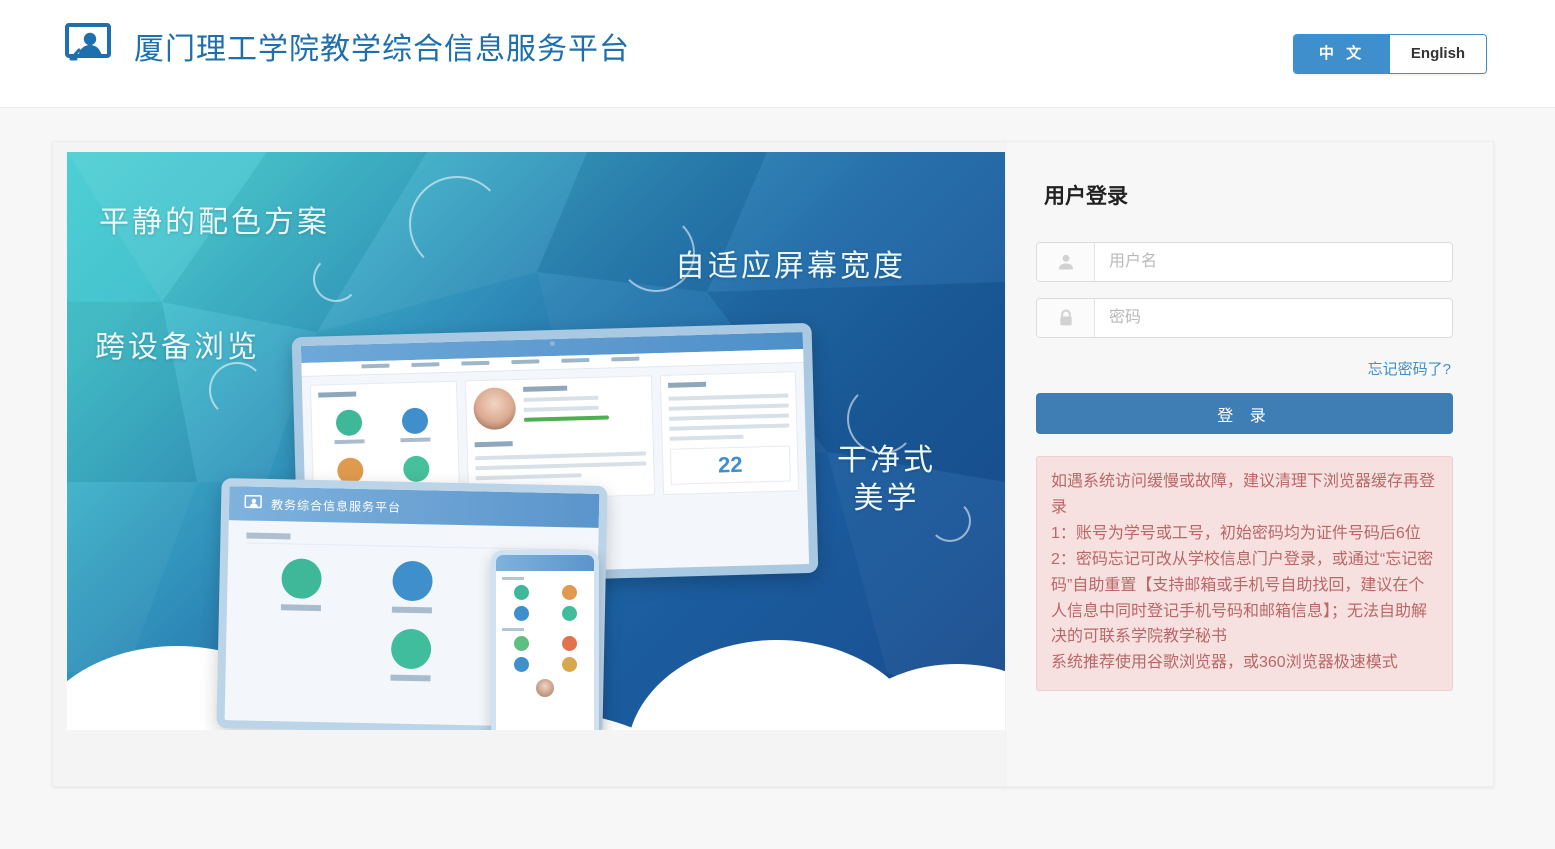 The image size is (1555, 849). What do you see at coordinates (1342, 54) in the screenshot?
I see `lang-button-chinese: 中 文` at bounding box center [1342, 54].